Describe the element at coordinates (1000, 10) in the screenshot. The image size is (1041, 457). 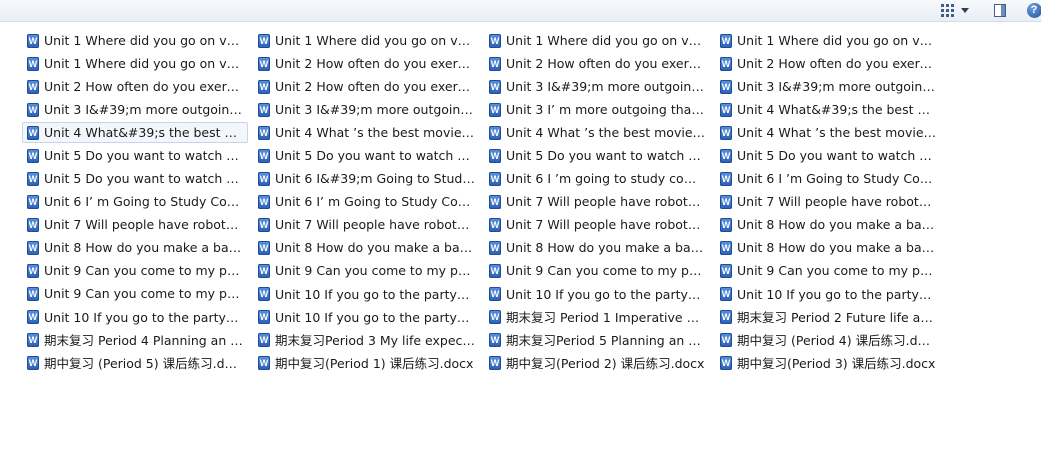
I see `preview-pane-button` at that location.